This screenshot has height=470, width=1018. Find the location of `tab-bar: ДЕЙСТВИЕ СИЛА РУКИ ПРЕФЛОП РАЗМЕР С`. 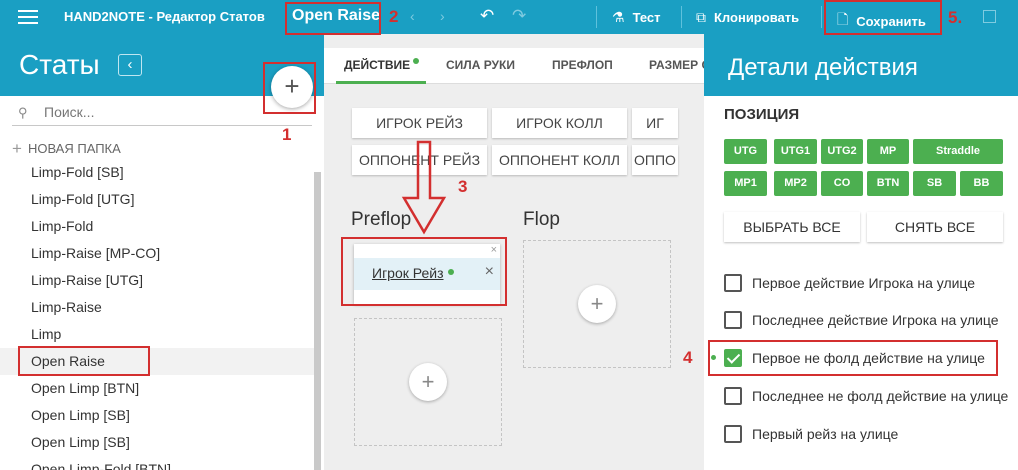

tab-bar: ДЕЙСТВИЕ СИЛА РУКИ ПРЕФЛОП РАЗМЕР С is located at coordinates (517, 66).